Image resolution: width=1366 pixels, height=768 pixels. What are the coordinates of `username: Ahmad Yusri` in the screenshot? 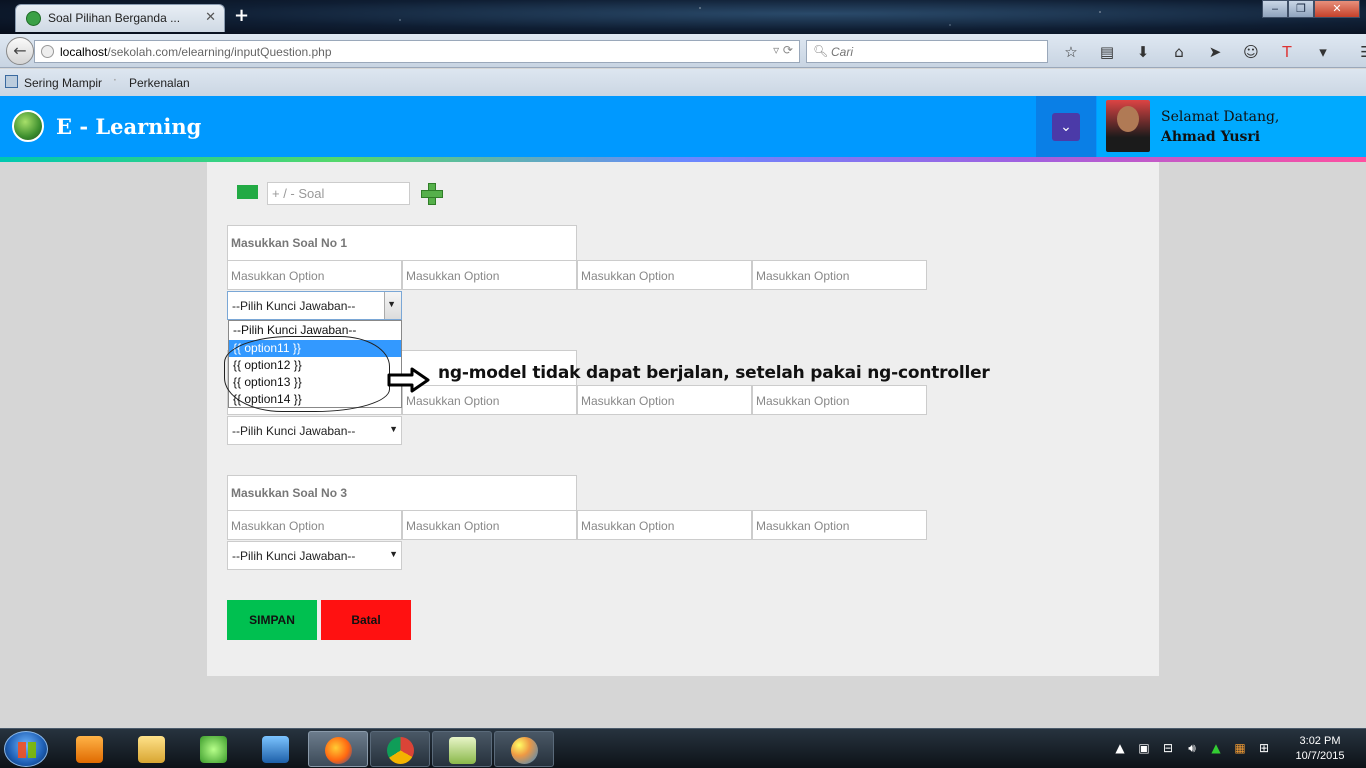 It's located at (1211, 137).